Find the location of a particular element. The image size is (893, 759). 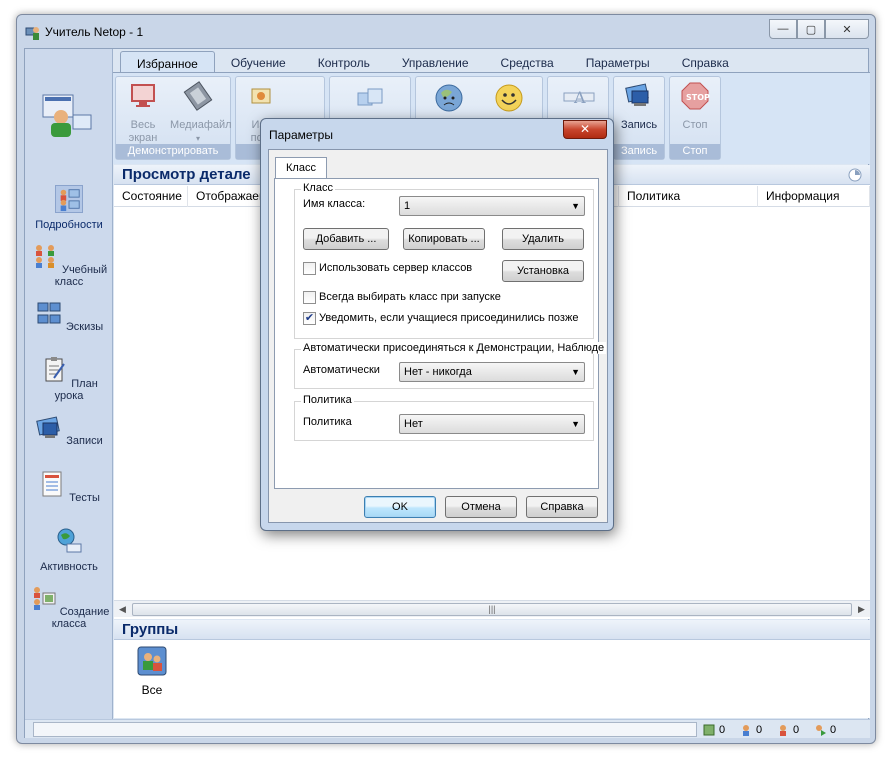

cancel-button: Отмена is located at coordinates (481, 507).